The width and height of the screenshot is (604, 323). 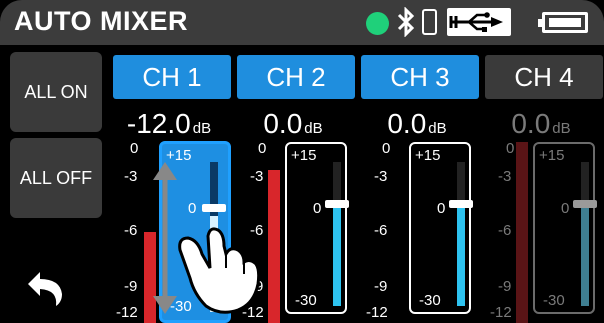 What do you see at coordinates (544, 77) in the screenshot?
I see `tab-ch4: CH 4` at bounding box center [544, 77].